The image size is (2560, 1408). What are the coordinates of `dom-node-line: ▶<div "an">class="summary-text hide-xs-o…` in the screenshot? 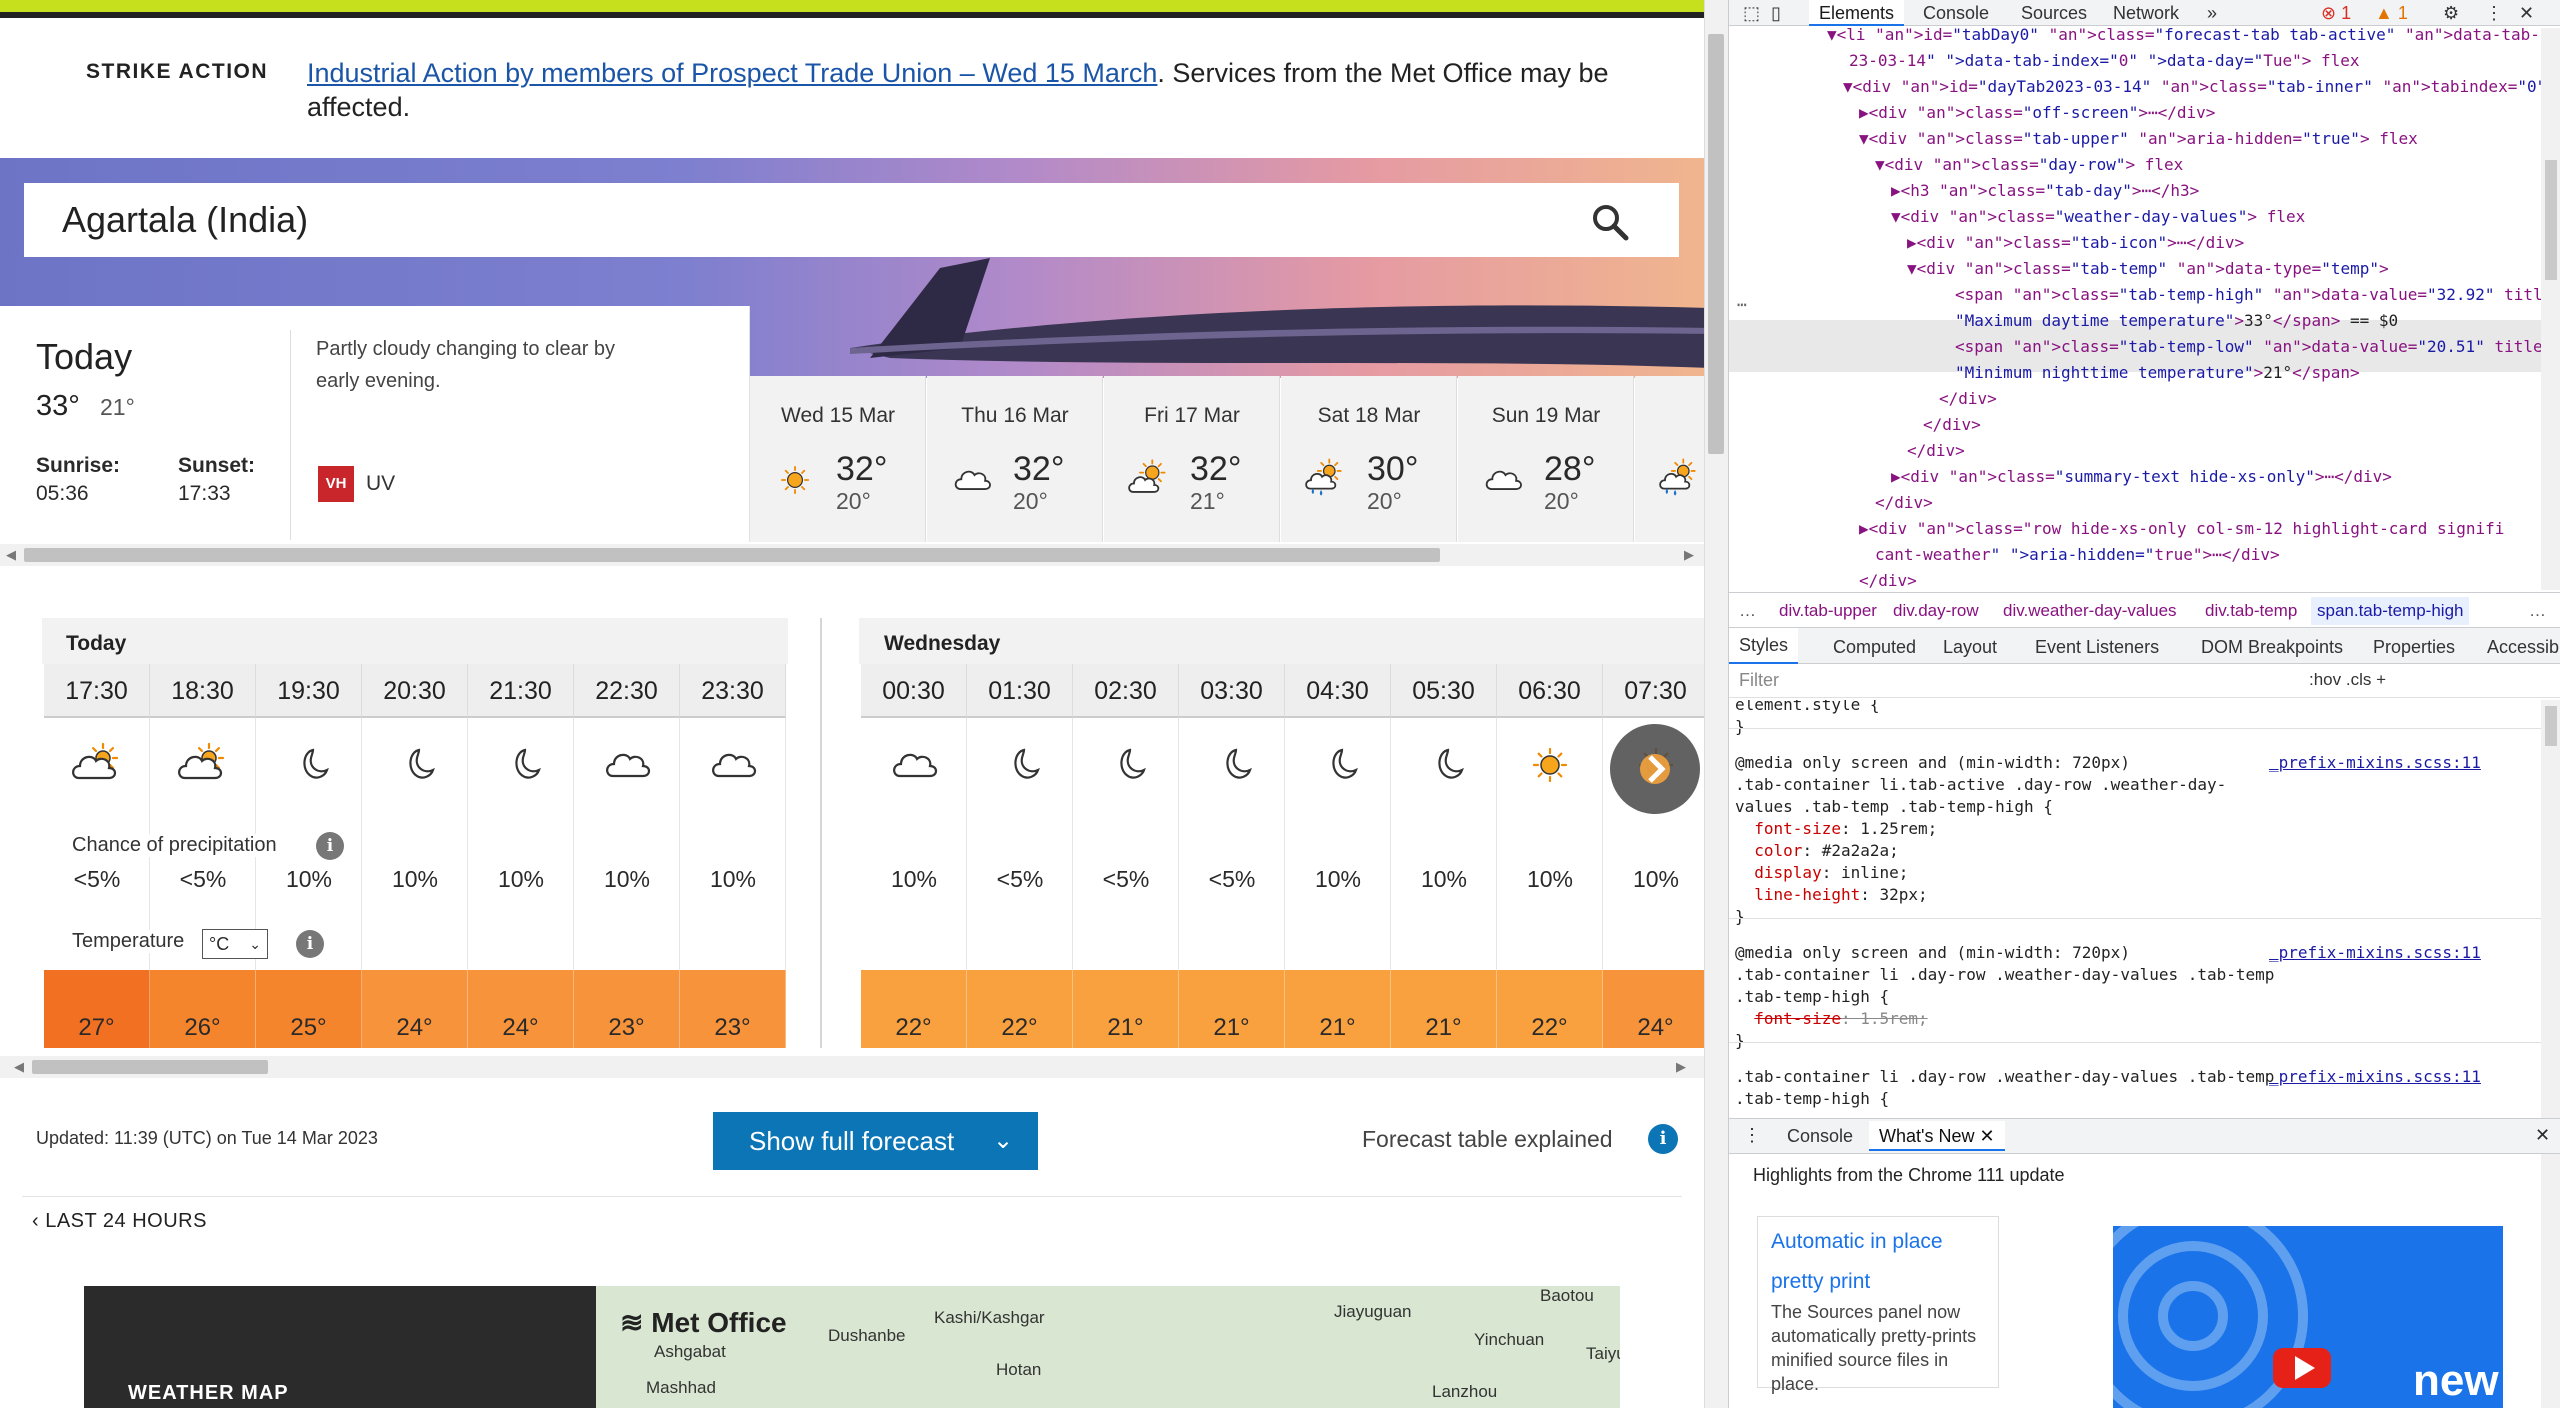 It's located at (2141, 477).